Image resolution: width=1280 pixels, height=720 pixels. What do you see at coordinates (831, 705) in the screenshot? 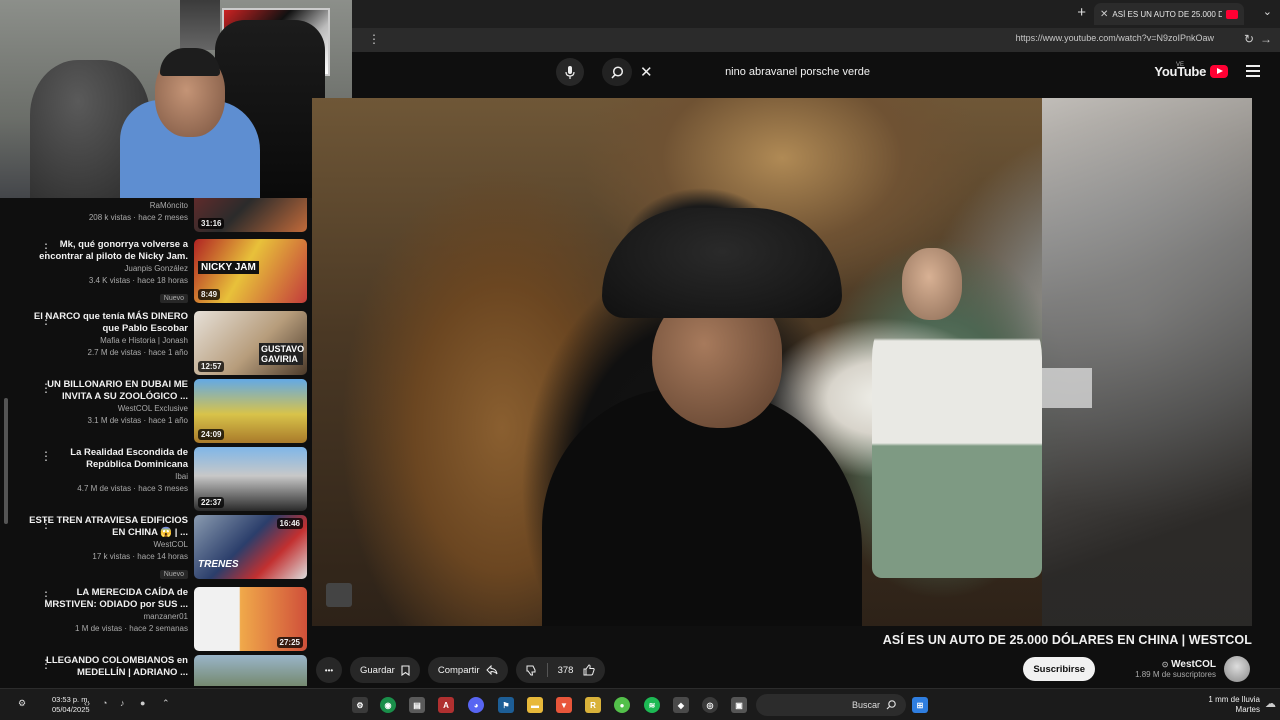
I see `taskbar-search: Buscar` at bounding box center [831, 705].